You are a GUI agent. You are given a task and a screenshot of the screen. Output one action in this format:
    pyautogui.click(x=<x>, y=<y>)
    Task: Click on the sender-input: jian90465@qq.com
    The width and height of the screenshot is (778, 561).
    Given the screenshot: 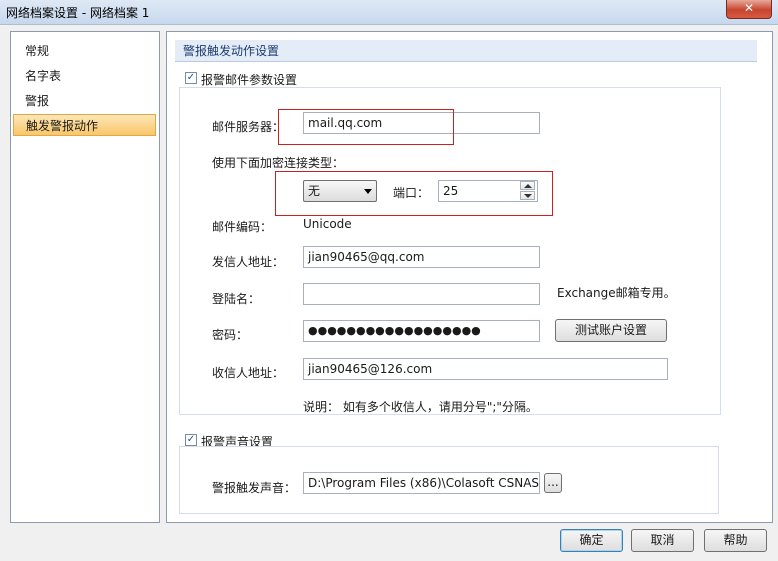 What is the action you would take?
    pyautogui.click(x=421, y=257)
    